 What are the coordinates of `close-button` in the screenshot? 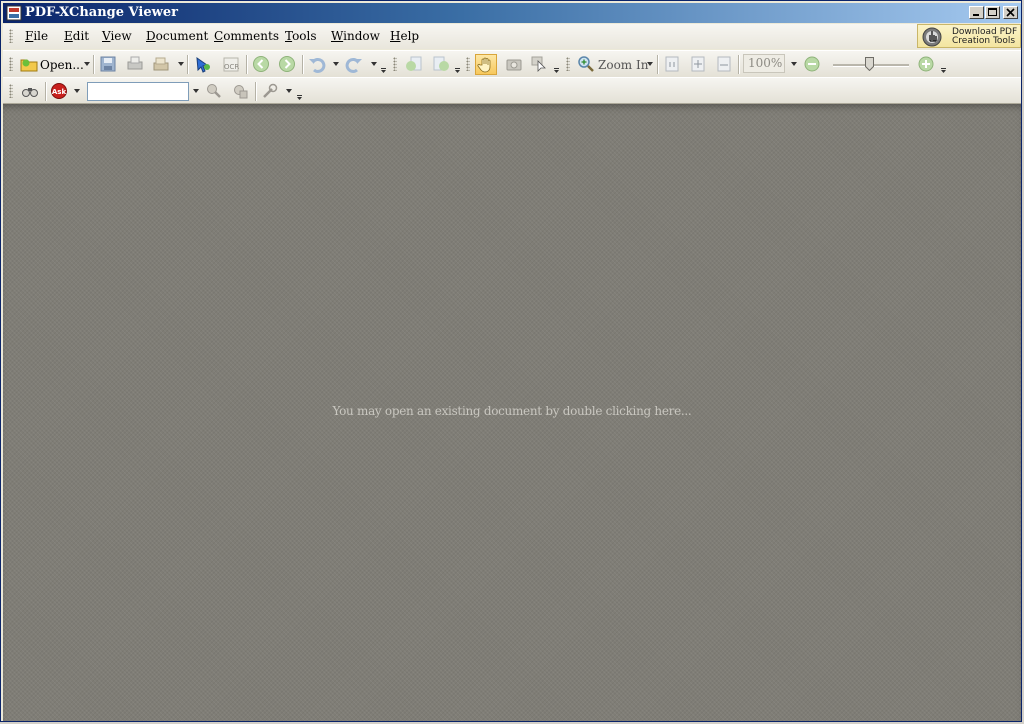 It's located at (1010, 12).